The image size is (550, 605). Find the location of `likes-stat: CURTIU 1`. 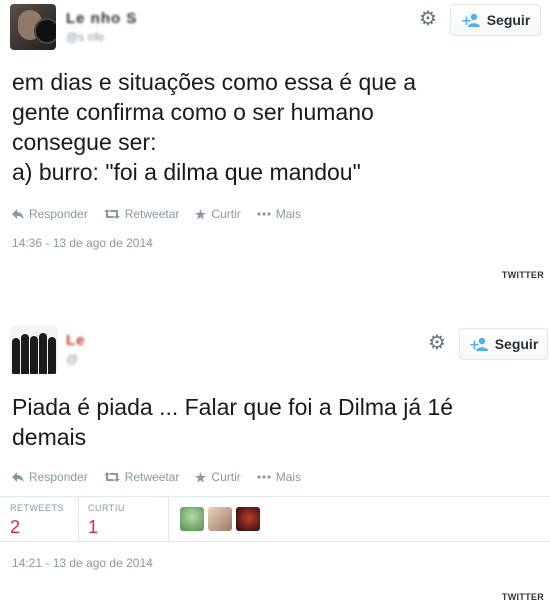

likes-stat: CURTIU 1 is located at coordinates (106, 520).